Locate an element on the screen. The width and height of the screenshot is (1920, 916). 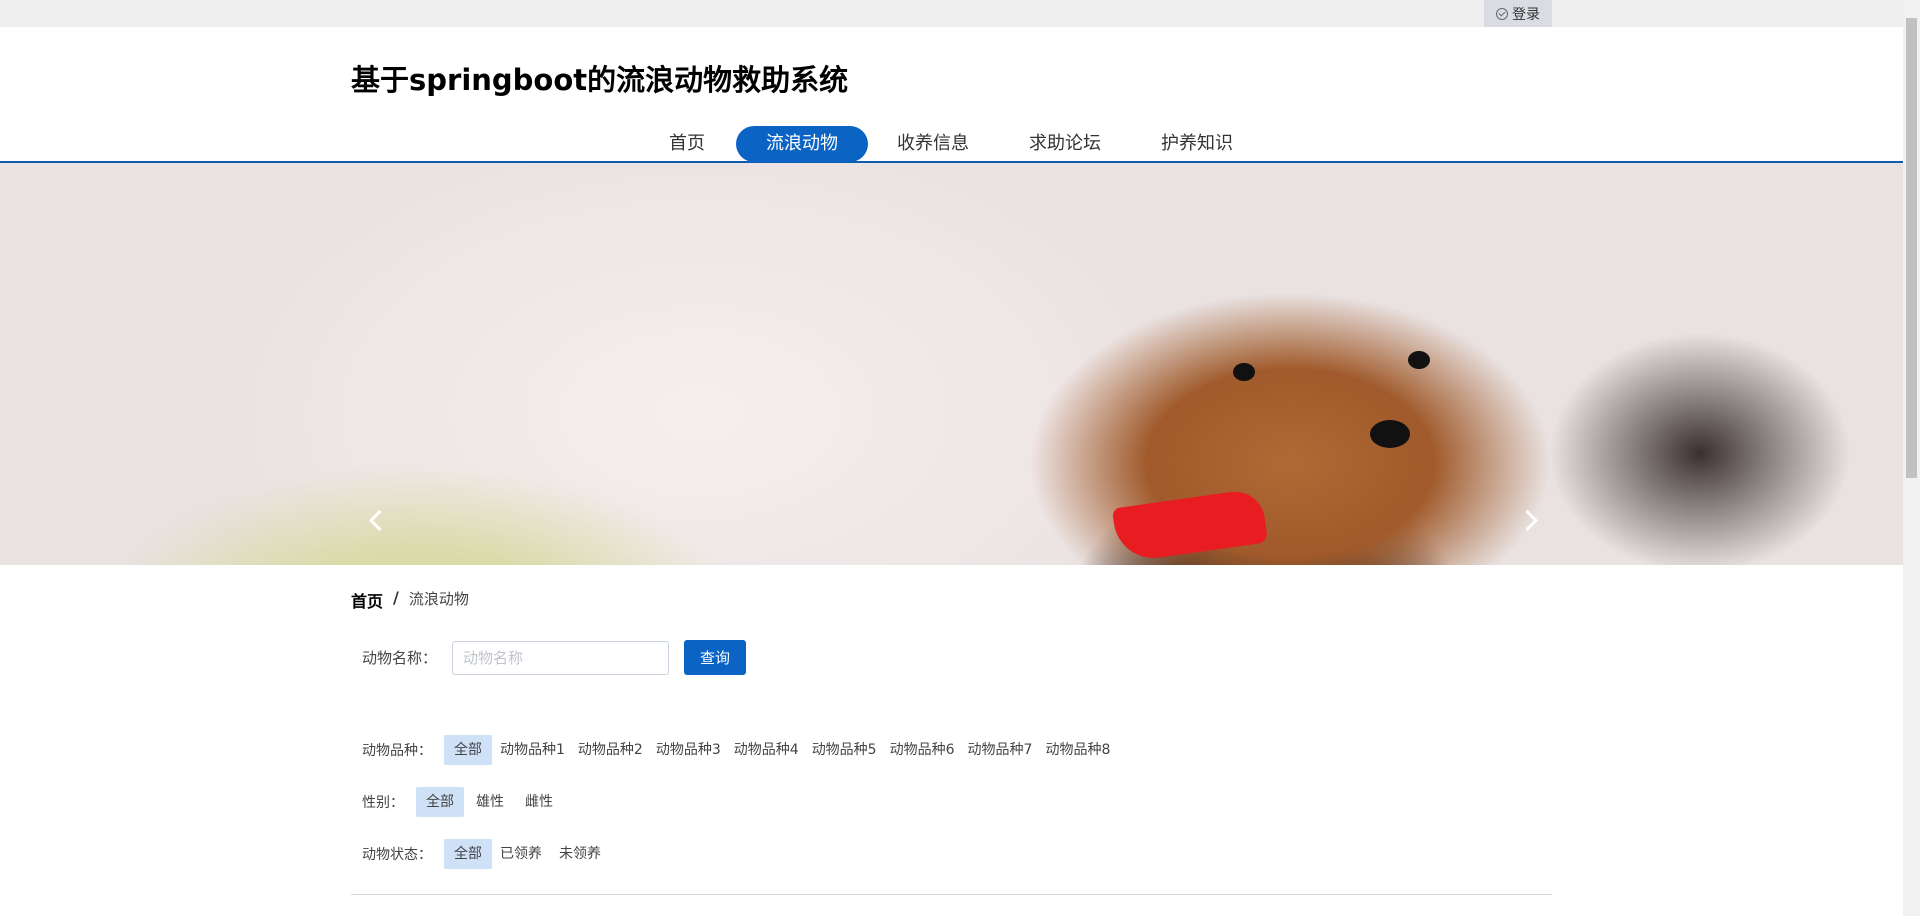
main-nav: 首页 流浪动物 收养信息 求助论坛 护养知识 is located at coordinates (951, 143).